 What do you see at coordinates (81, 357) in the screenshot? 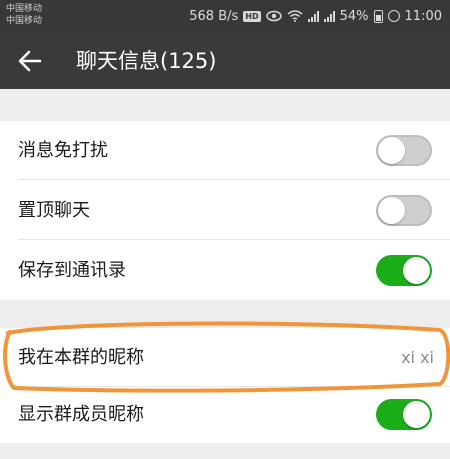
I see `setting-label: 我在本群的昵称` at bounding box center [81, 357].